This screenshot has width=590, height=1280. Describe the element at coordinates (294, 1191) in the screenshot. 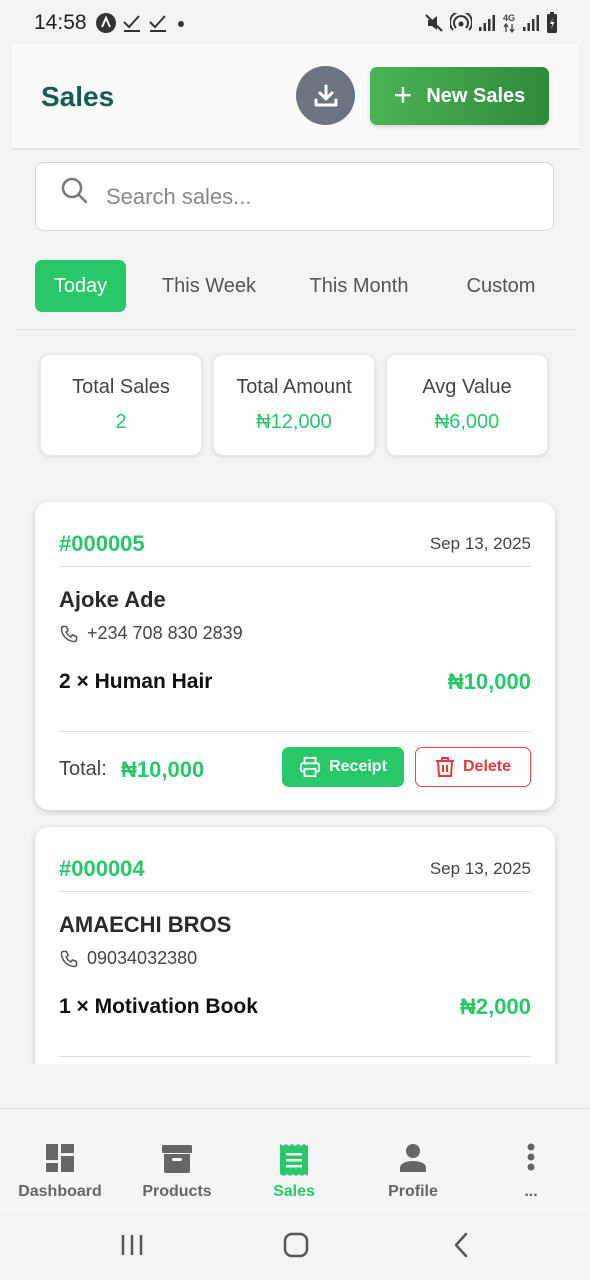

I see `nav-label: Sales` at that location.